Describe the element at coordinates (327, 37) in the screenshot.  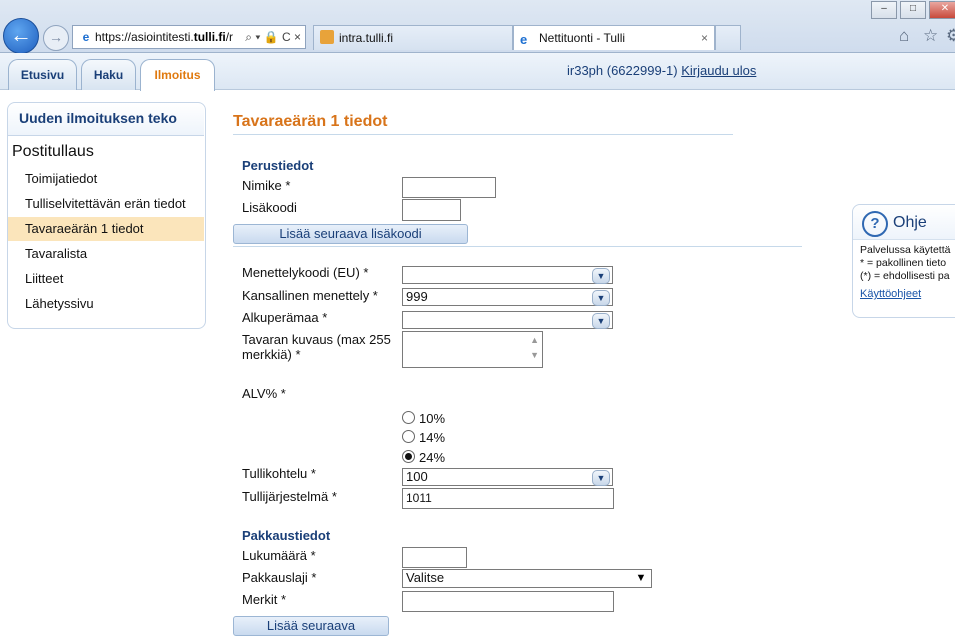
I see `intra-favicon-icon` at that location.